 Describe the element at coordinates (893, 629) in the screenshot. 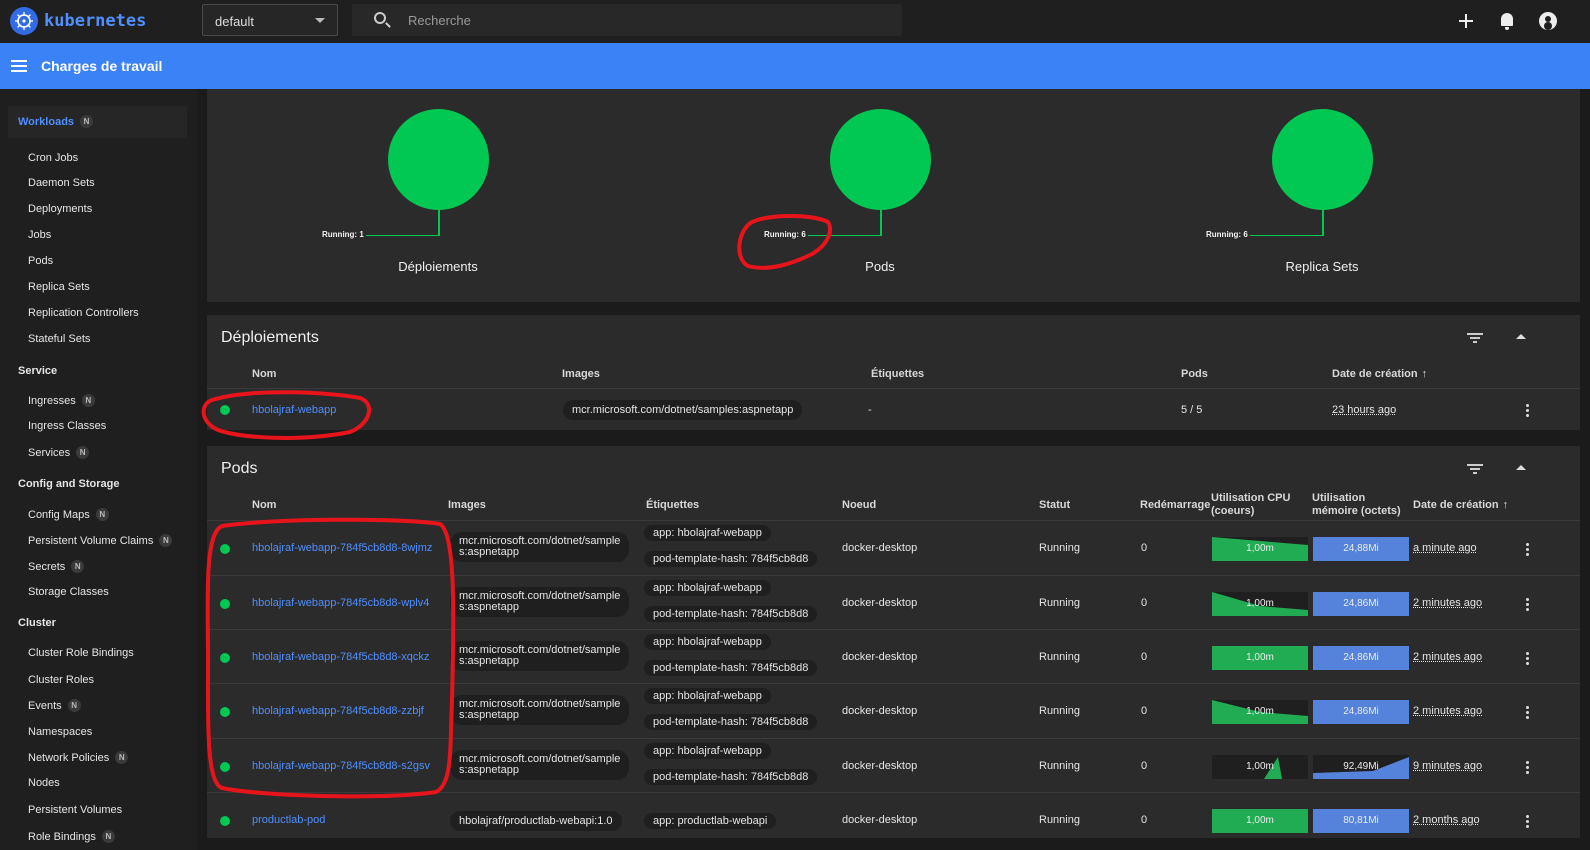

I see `row-divider` at that location.